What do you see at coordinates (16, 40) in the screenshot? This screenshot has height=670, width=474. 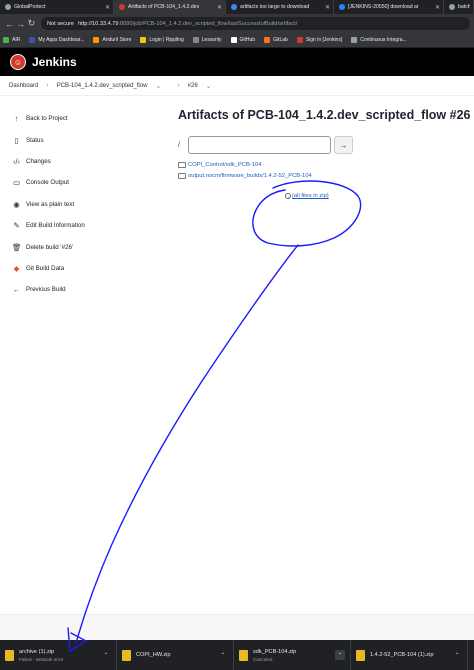 I see `bookmark-label: AIR` at bounding box center [16, 40].